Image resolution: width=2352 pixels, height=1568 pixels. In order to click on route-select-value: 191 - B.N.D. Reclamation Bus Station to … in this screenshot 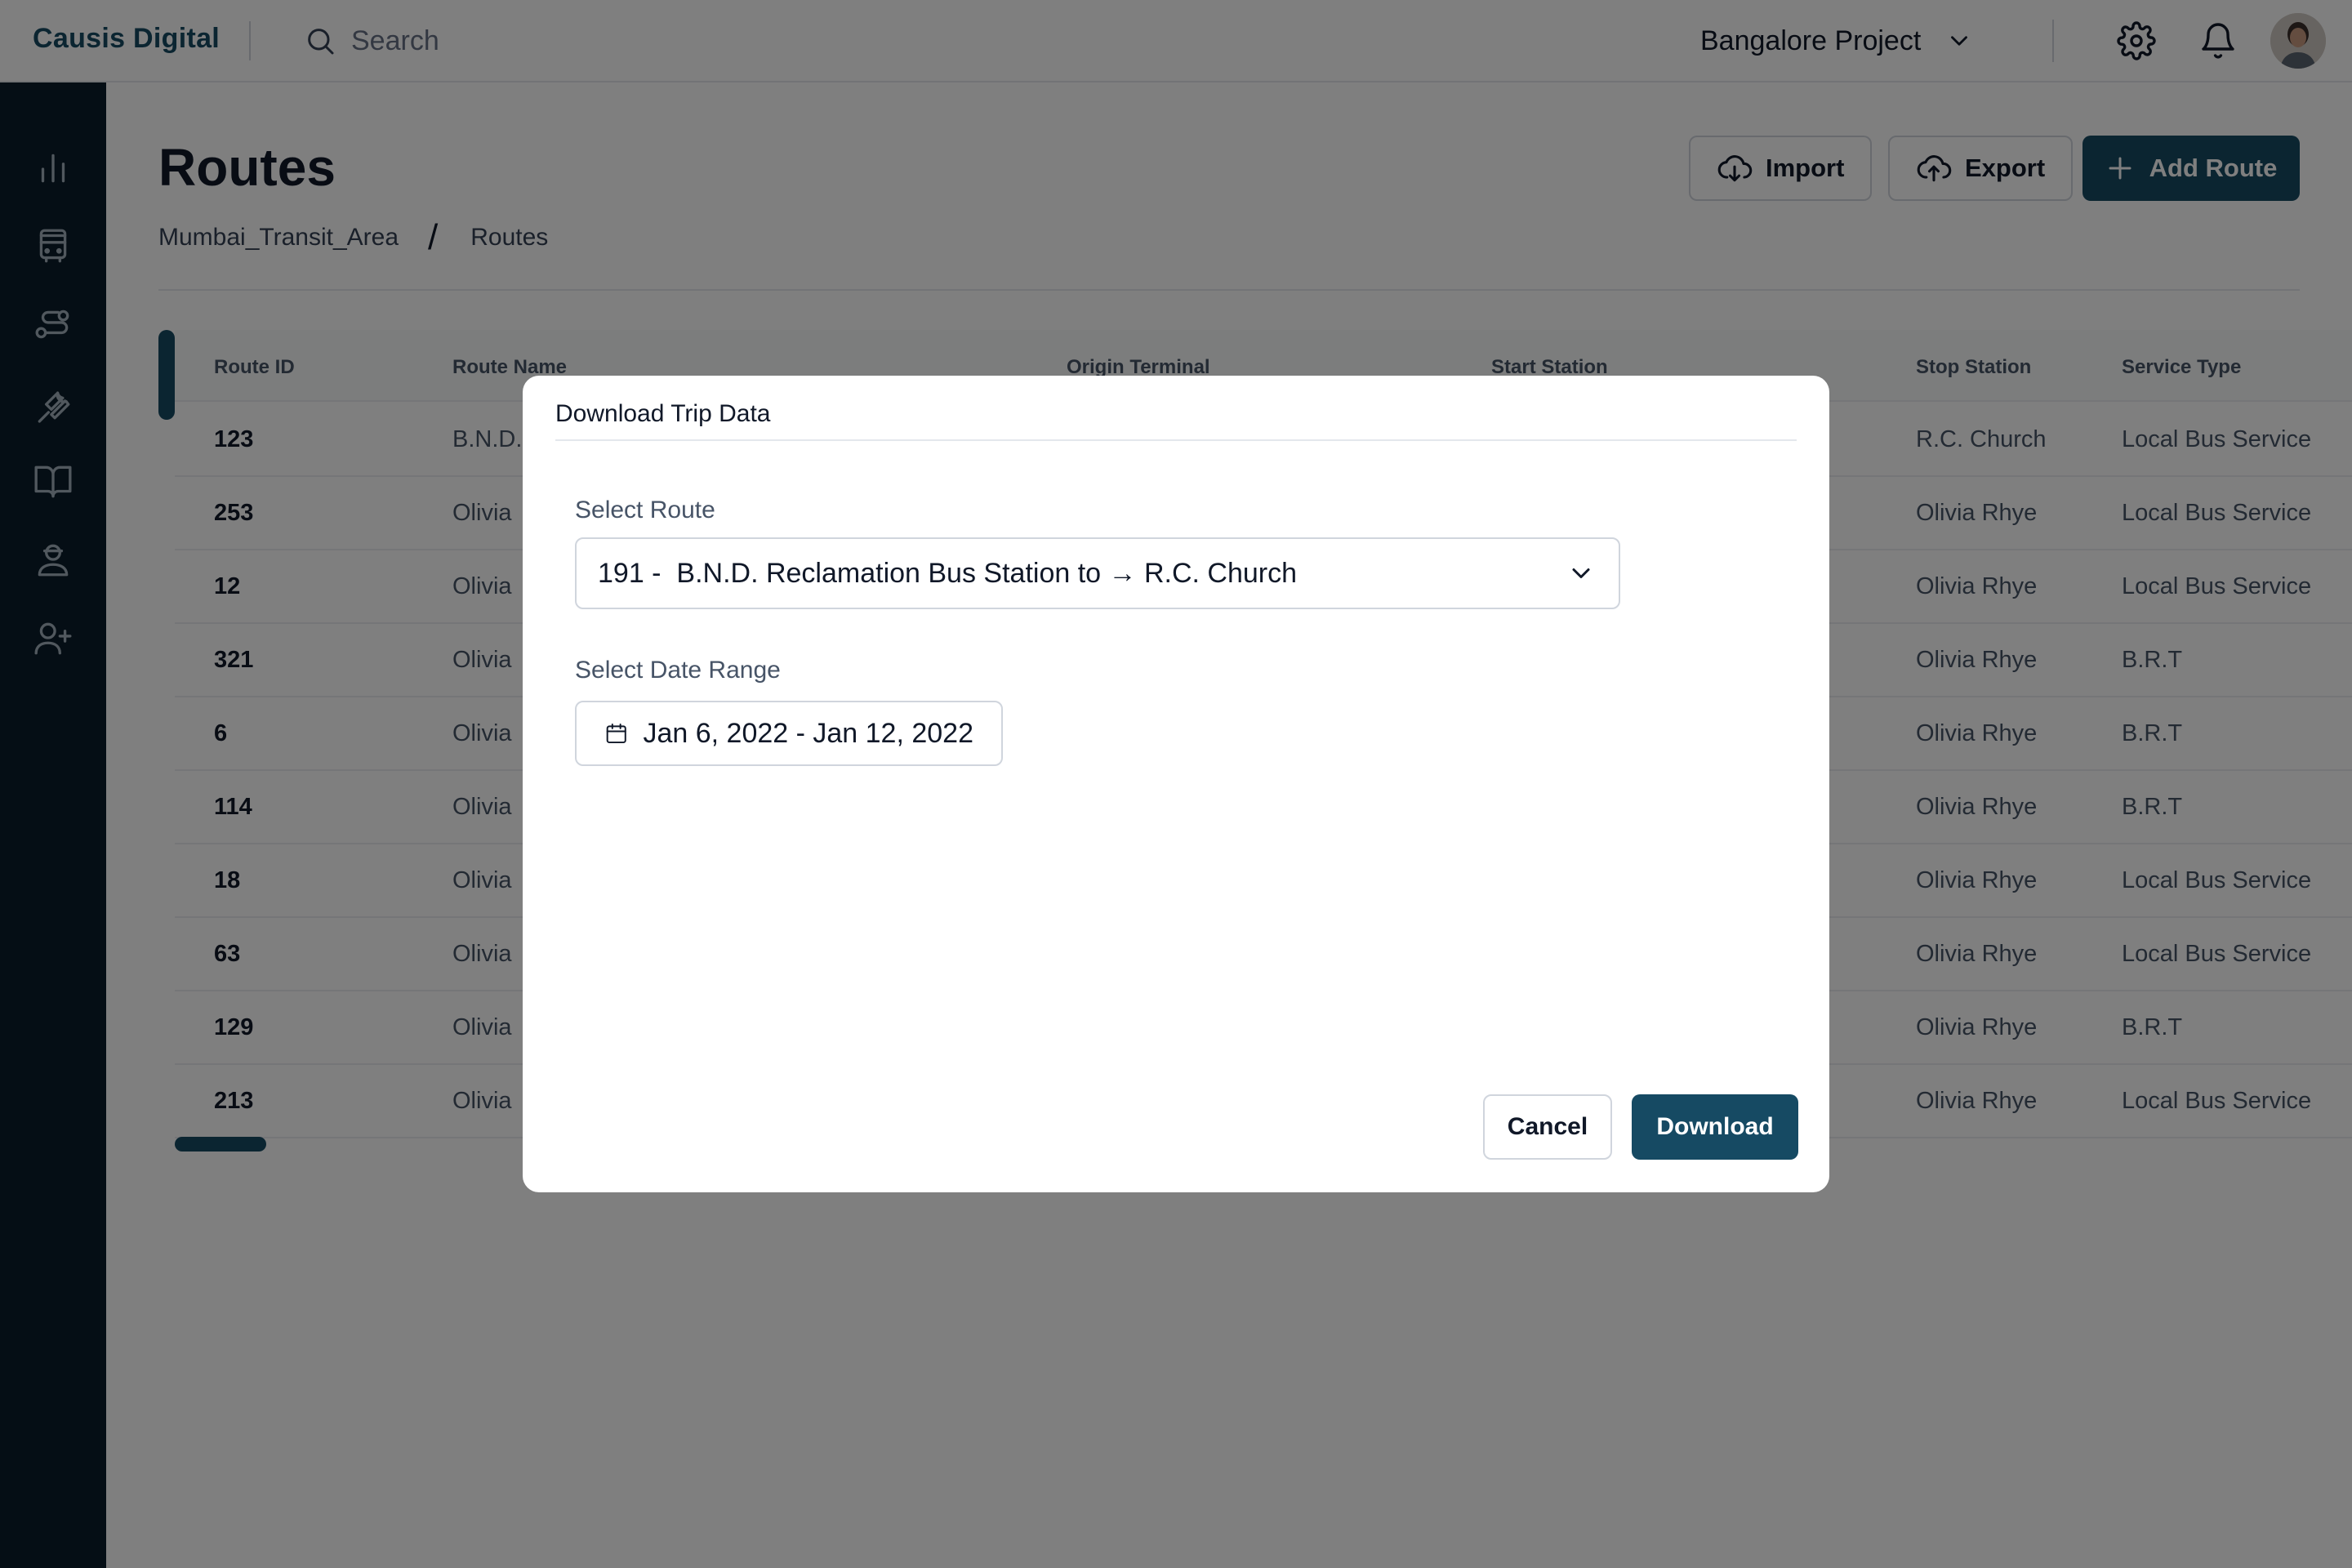, I will do `click(948, 573)`.